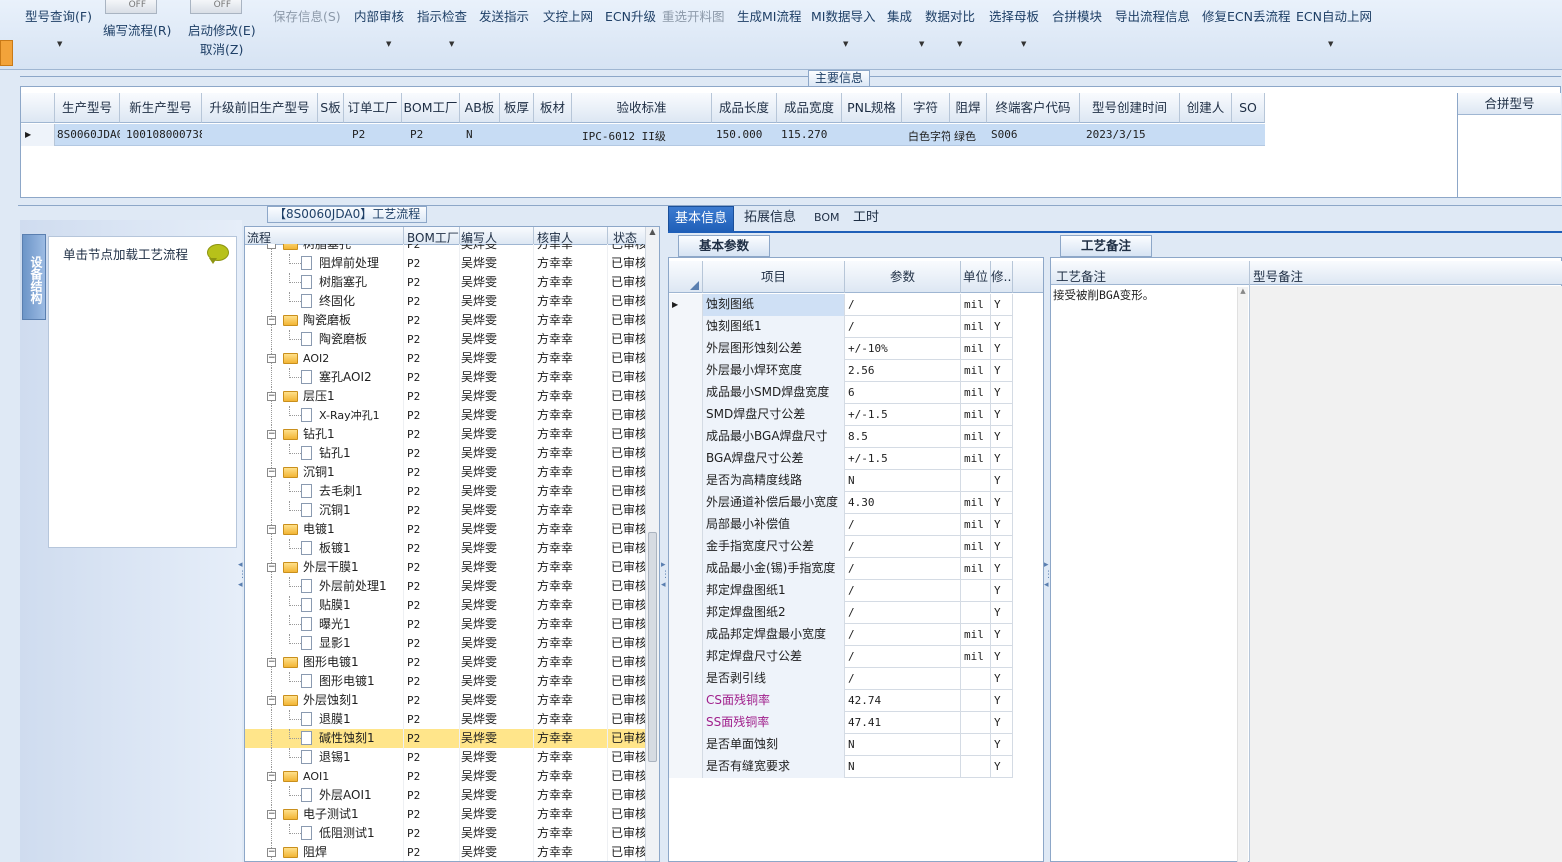 The width and height of the screenshot is (1562, 862). What do you see at coordinates (517, 108) in the screenshot?
I see `main-col-header: 板厚` at bounding box center [517, 108].